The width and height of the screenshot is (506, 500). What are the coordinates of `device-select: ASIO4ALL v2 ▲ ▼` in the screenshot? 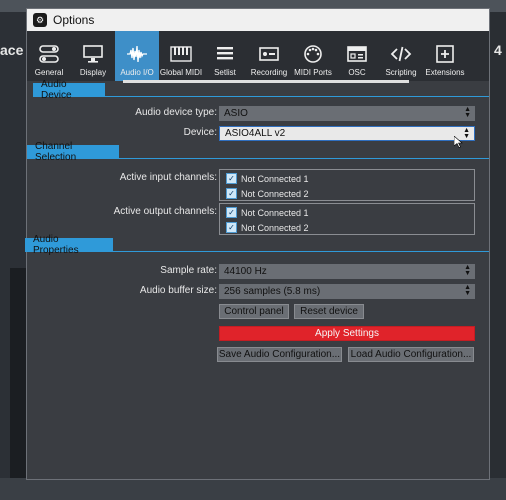 It's located at (347, 133).